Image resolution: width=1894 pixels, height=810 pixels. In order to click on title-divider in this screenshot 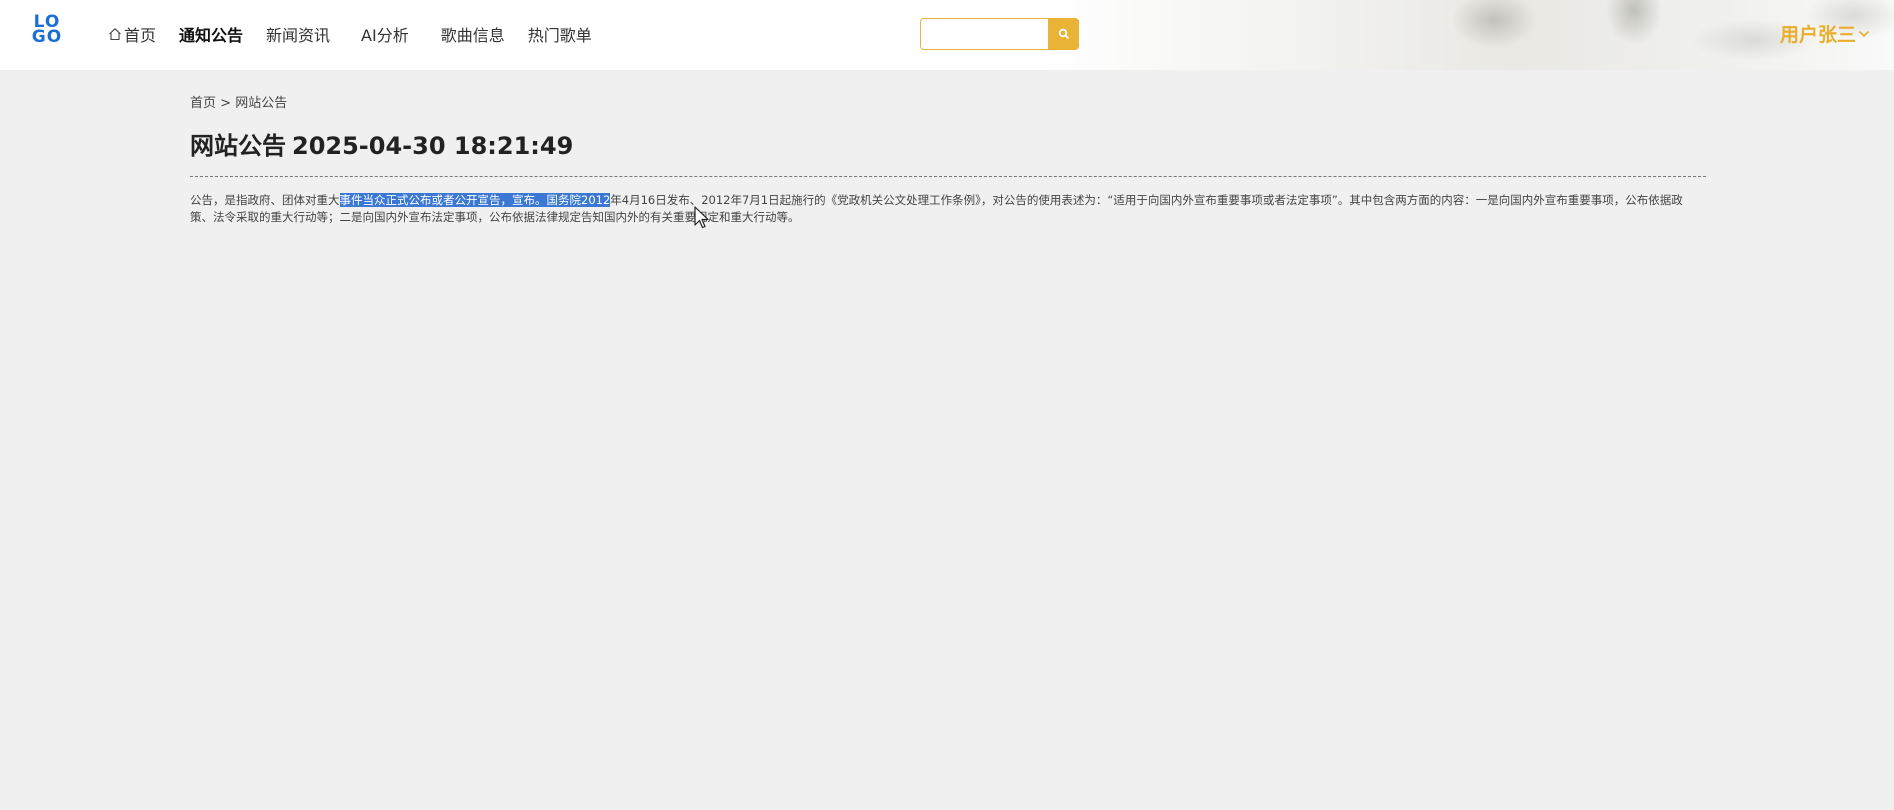, I will do `click(948, 176)`.